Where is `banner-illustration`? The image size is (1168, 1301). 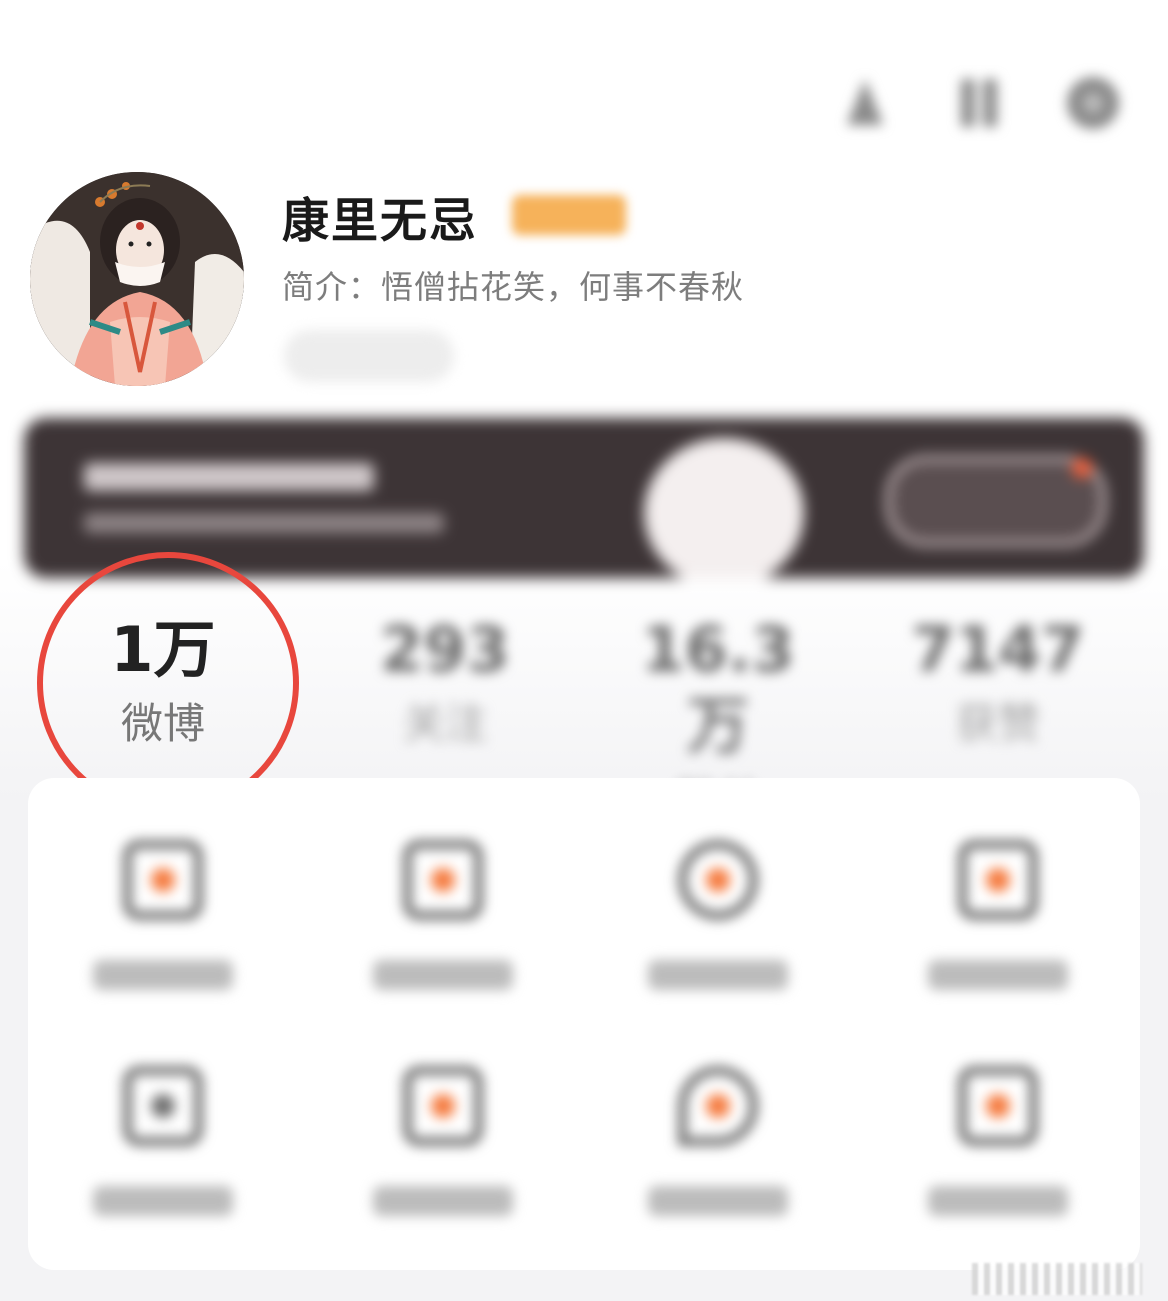
banner-illustration is located at coordinates (724, 508).